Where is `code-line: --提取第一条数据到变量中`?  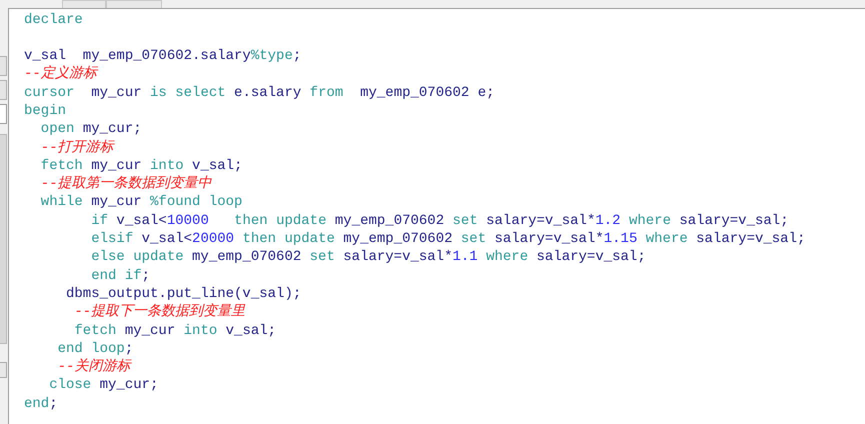
code-line: --提取第一条数据到变量中 is located at coordinates (126, 184).